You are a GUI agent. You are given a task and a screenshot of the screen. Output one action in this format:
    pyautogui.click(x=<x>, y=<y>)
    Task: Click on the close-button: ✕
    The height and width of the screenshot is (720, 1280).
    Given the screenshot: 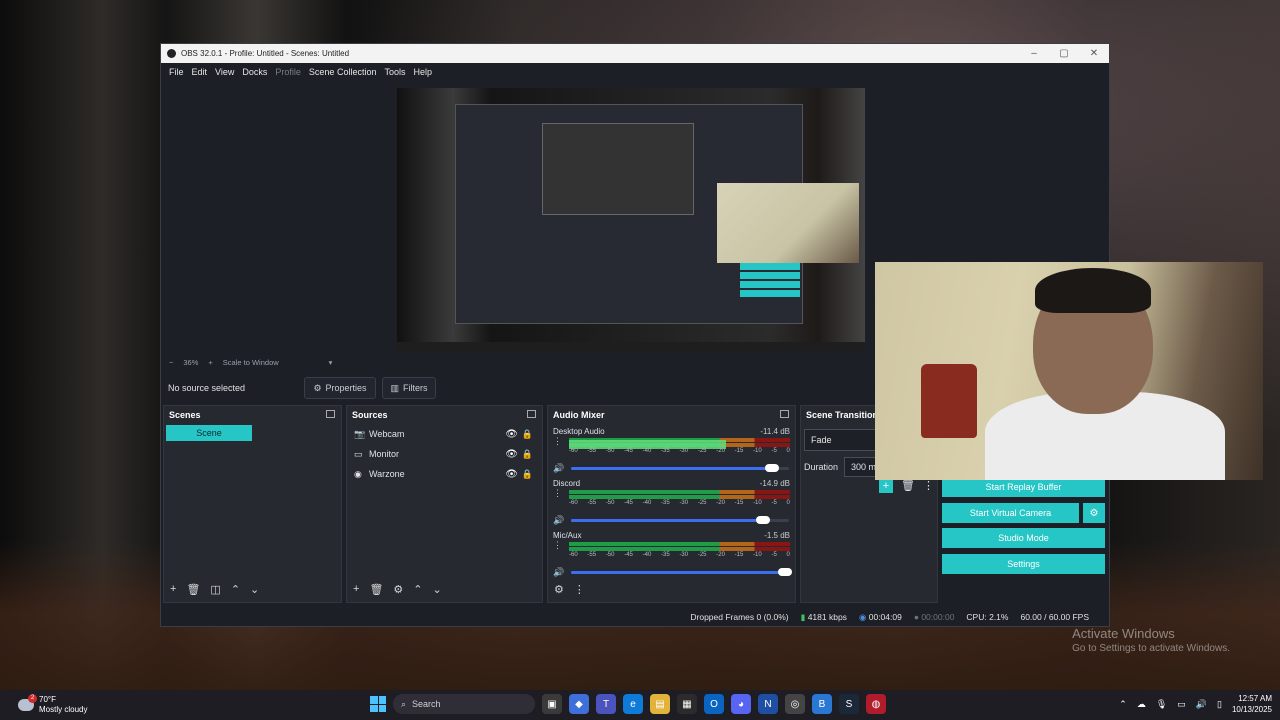 What is the action you would take?
    pyautogui.click(x=1094, y=53)
    